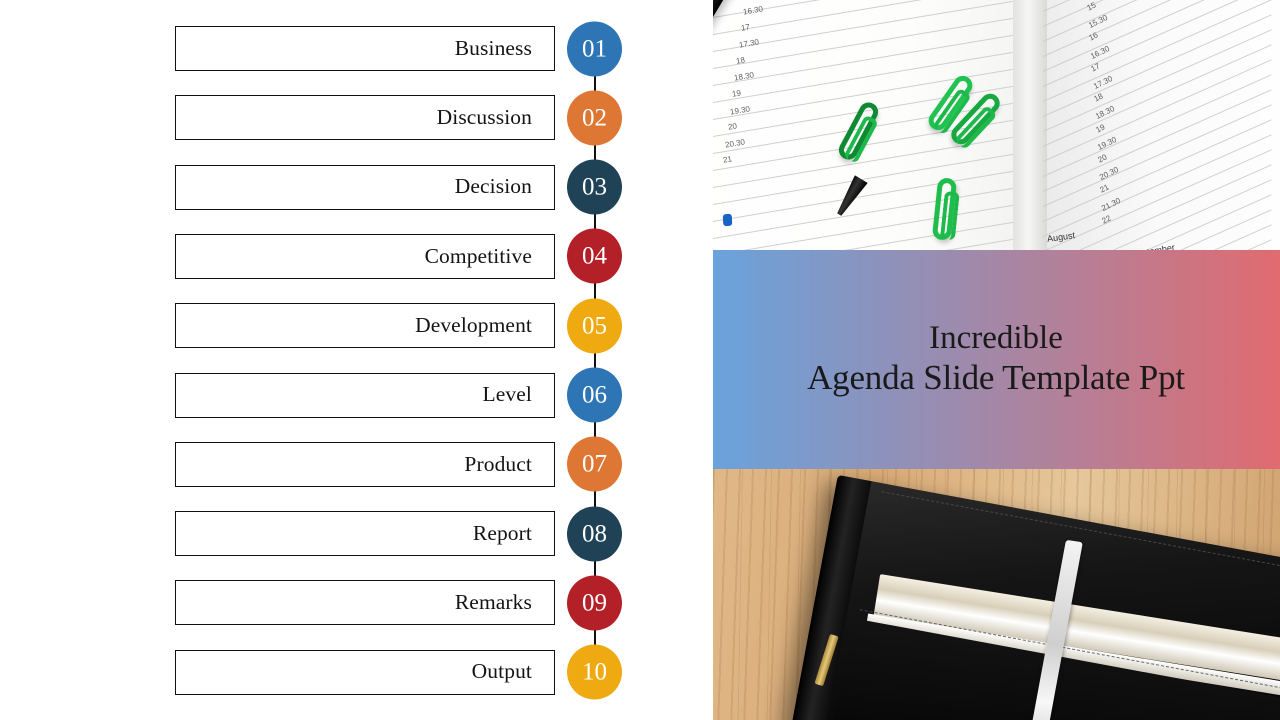 This screenshot has width=1280, height=720. I want to click on agenda-item-label: Output, so click(501, 671).